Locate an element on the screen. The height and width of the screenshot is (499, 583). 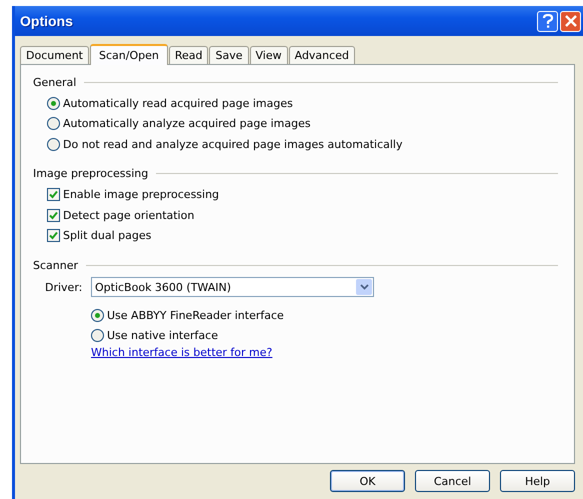
driver-dropdown: OpticBook 3600 (TWAIN) is located at coordinates (232, 287).